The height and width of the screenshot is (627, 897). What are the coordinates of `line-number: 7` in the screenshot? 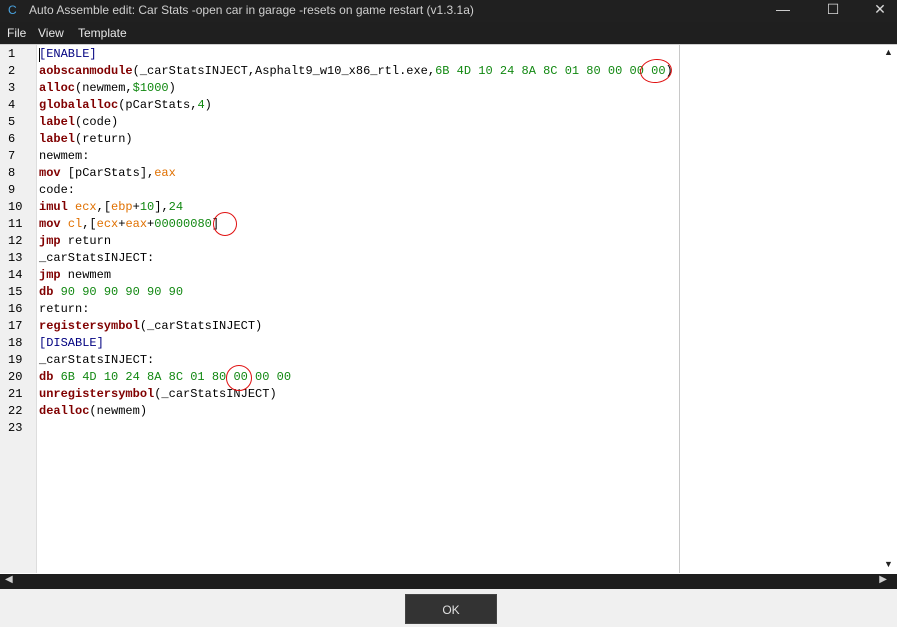 It's located at (12, 156).